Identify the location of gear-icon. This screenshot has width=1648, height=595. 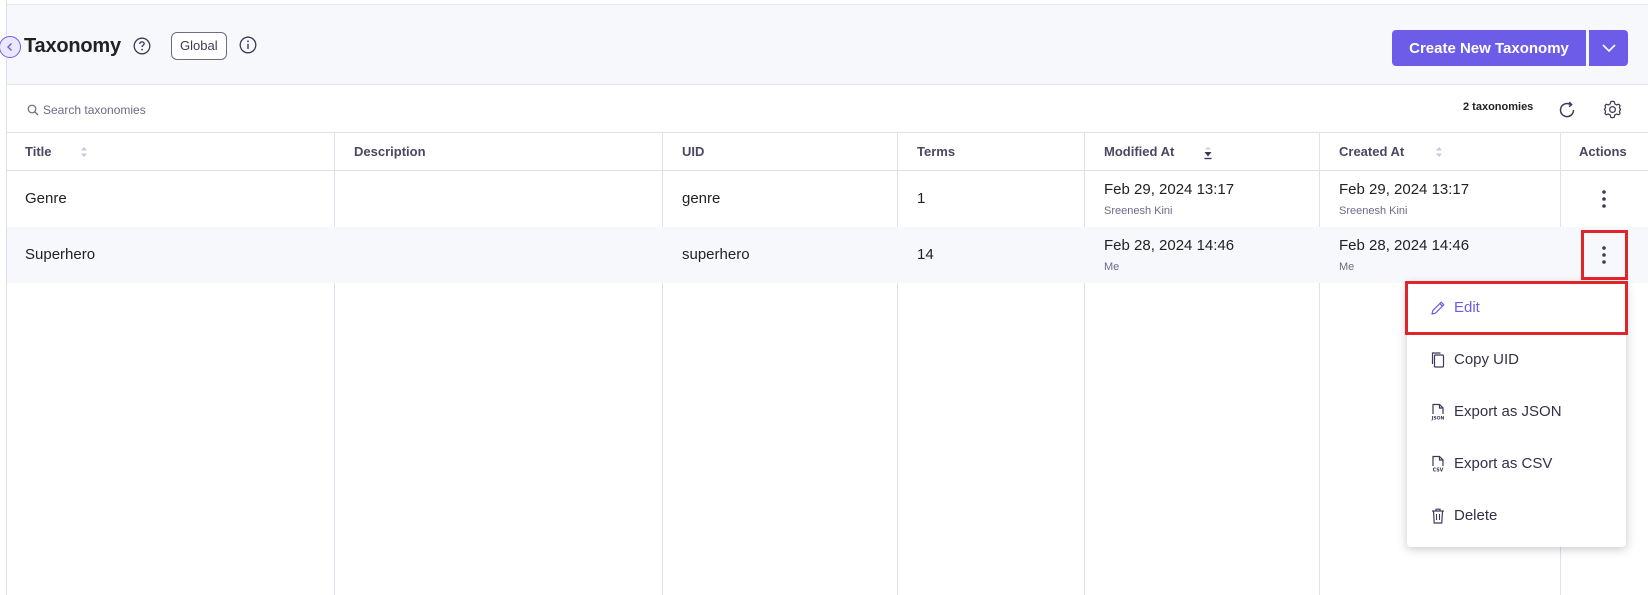
(1612, 109).